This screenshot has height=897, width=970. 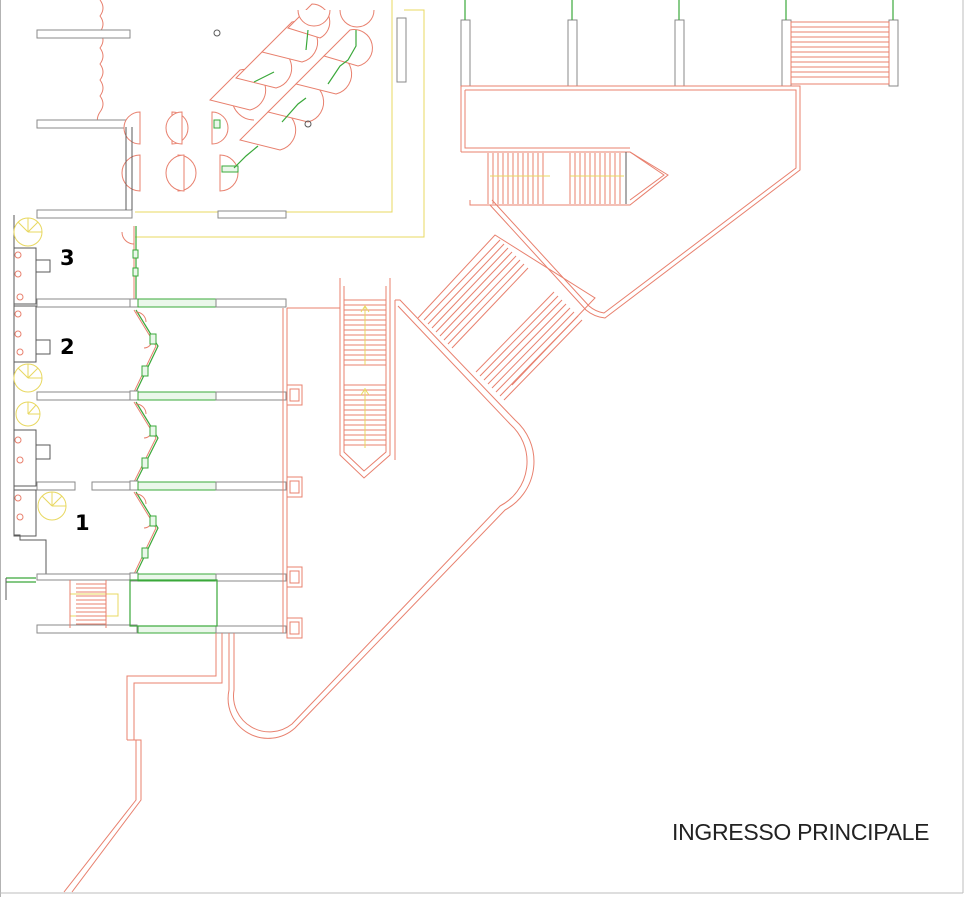 What do you see at coordinates (365, 378) in the screenshot?
I see `center-stair` at bounding box center [365, 378].